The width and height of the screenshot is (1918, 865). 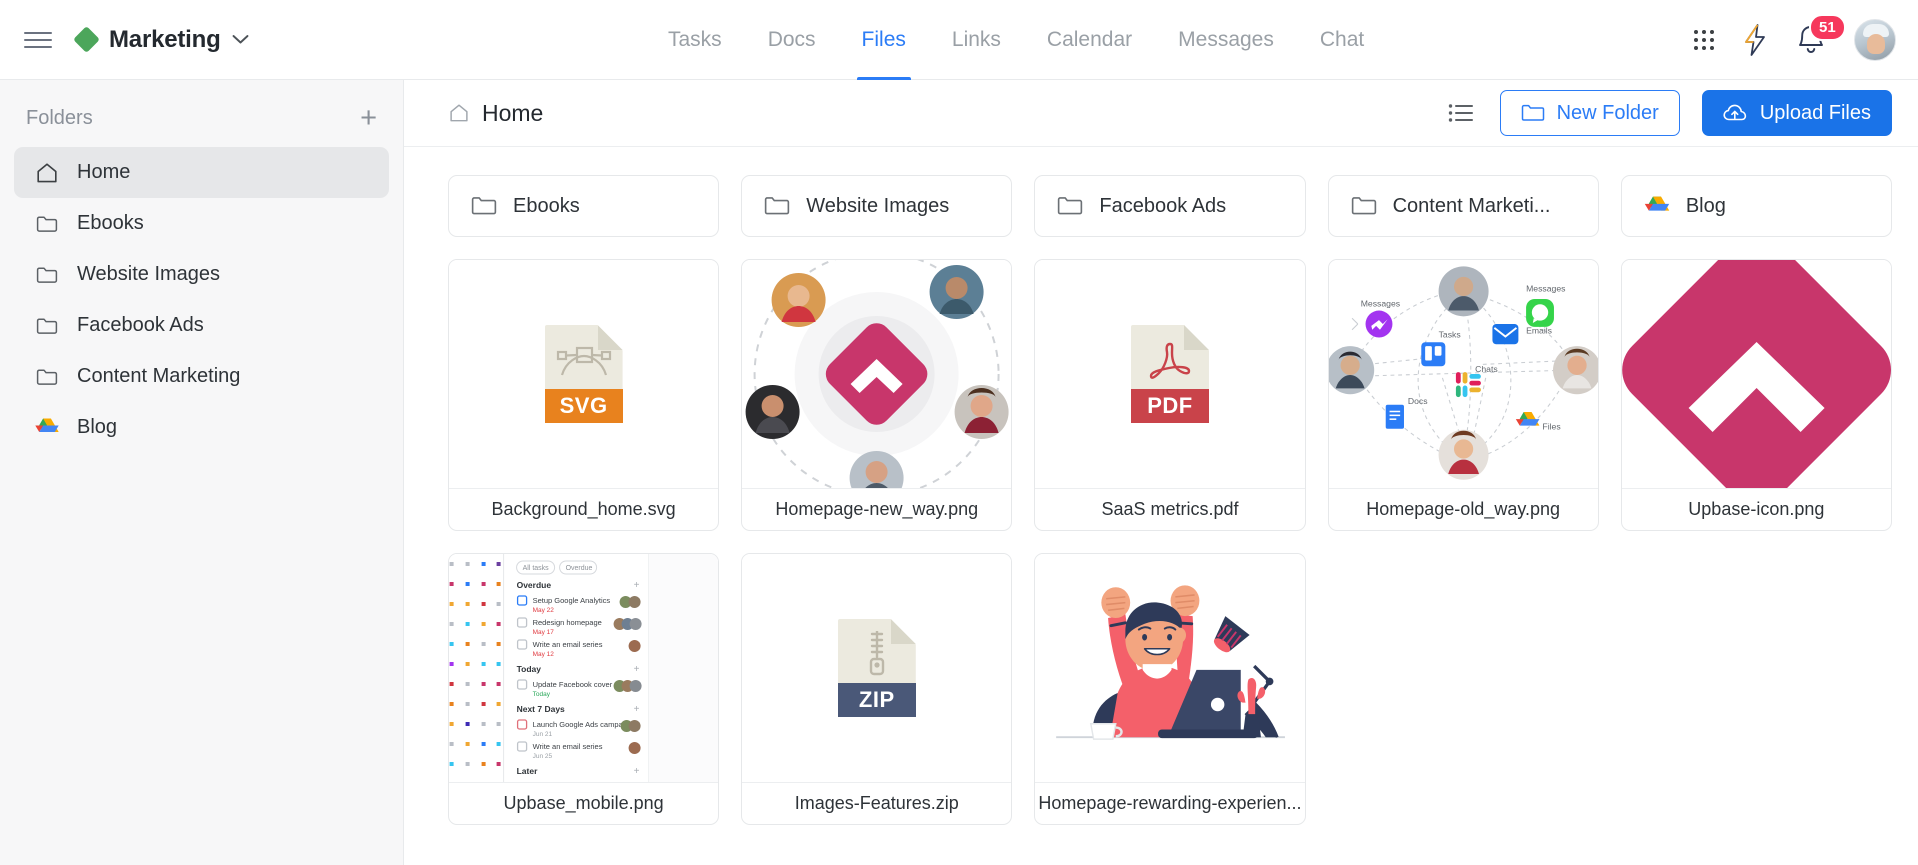 I want to click on upbase-logo-image, so click(x=1756, y=374).